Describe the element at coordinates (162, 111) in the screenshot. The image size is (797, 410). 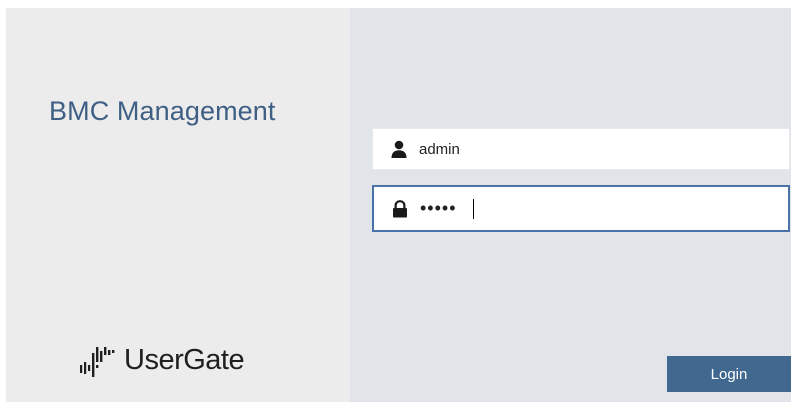
I see `app-title: BMC Management` at that location.